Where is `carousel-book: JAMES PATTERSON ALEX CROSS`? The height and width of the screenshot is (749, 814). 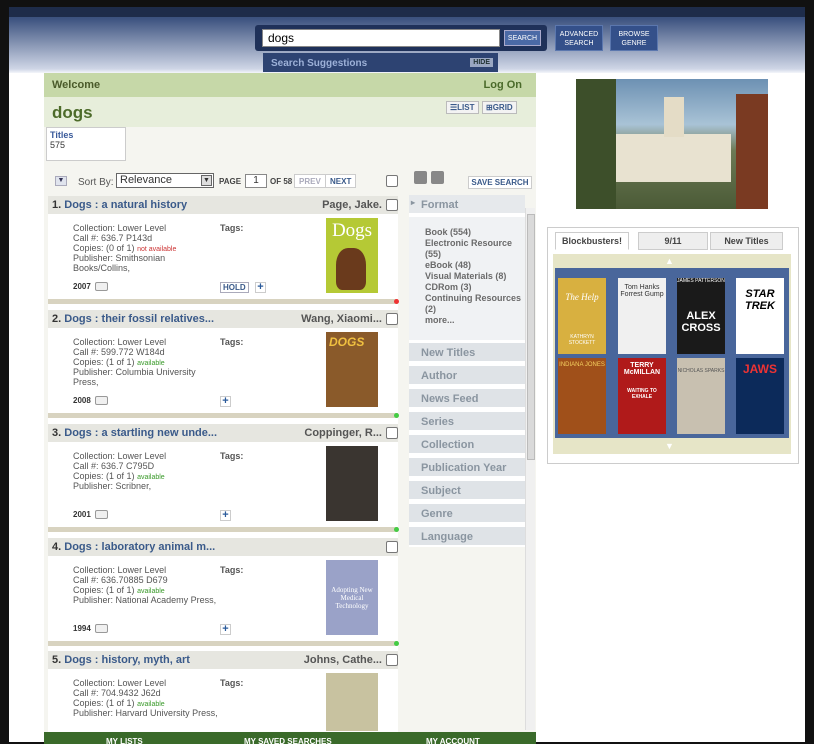
carousel-book: JAMES PATTERSON ALEX CROSS is located at coordinates (701, 316).